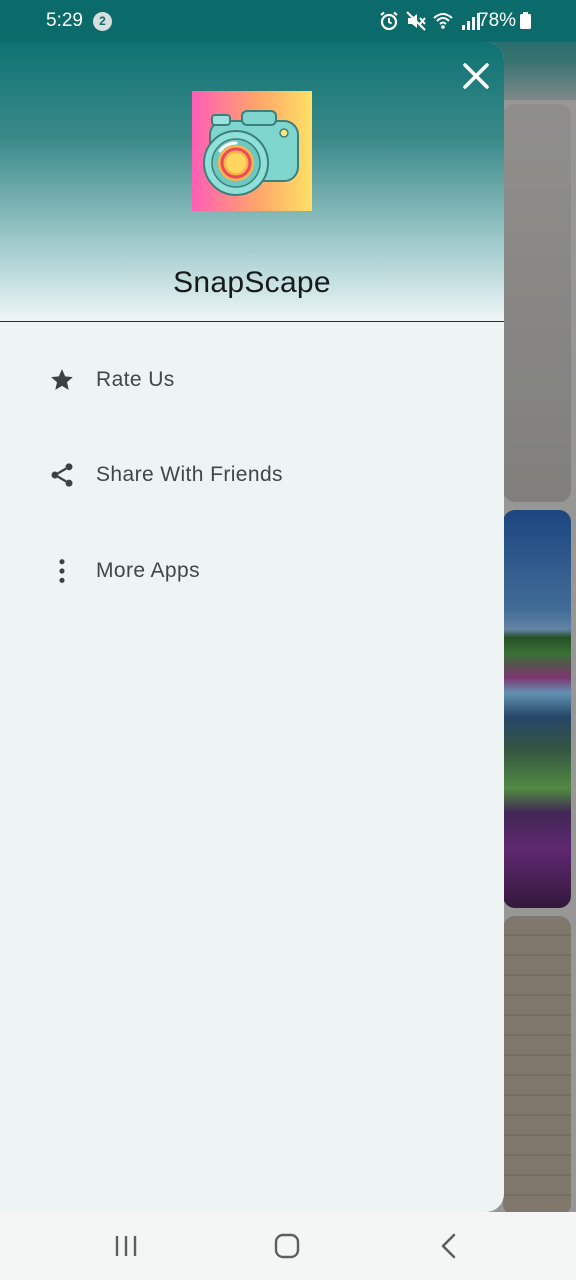 This screenshot has height=1280, width=576. I want to click on status-bar: 5:29 2 78%, so click(288, 21).